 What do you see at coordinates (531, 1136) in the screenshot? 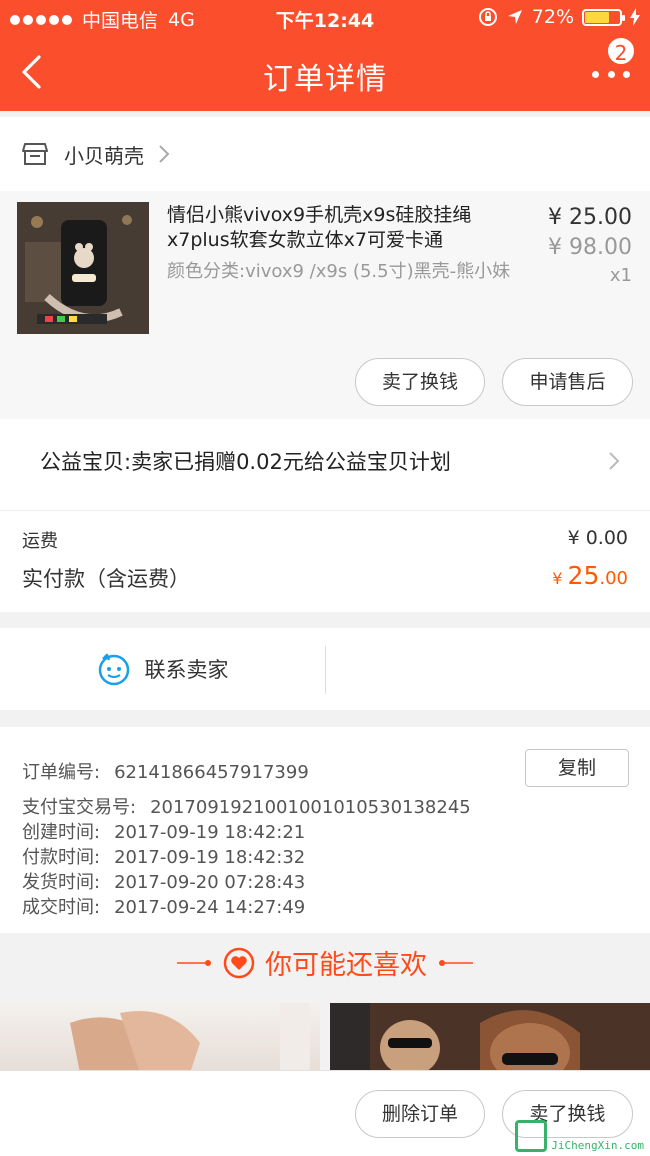
I see `watermark-logo-icon` at bounding box center [531, 1136].